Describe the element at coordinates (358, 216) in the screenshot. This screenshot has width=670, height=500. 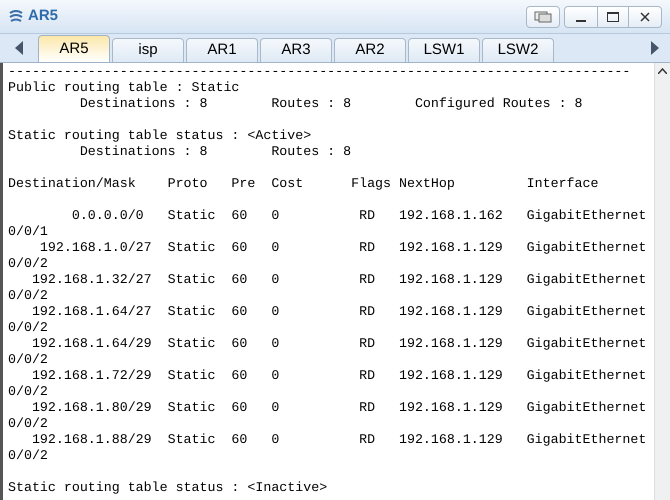
I see `terminal-line: 0.0.0.0/0 Static 60 0 RD 192.168.1.162 GigabitEthernet` at that location.